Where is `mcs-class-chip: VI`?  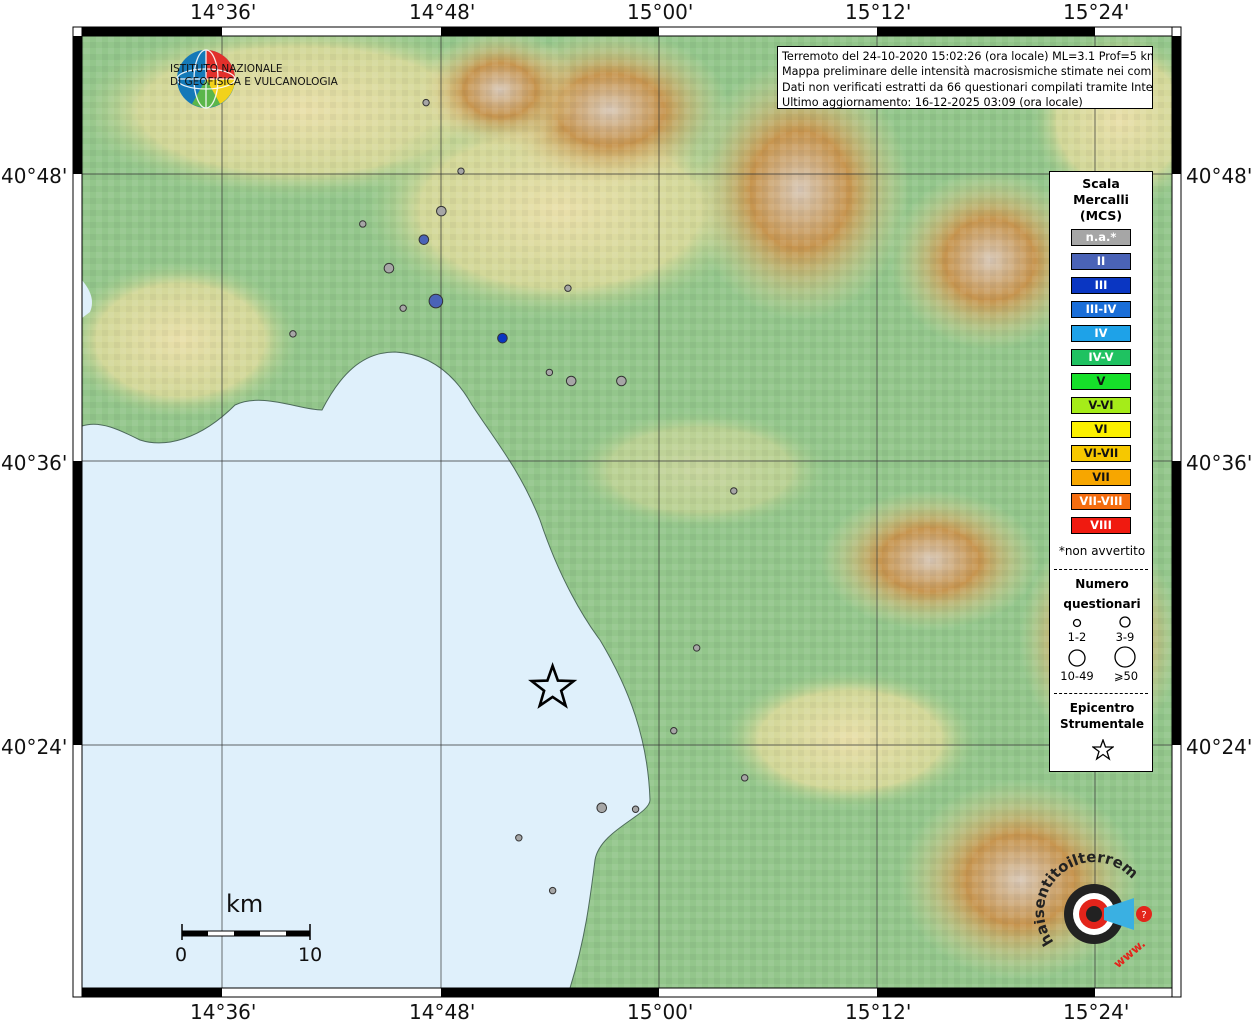
mcs-class-chip: VI is located at coordinates (1101, 429).